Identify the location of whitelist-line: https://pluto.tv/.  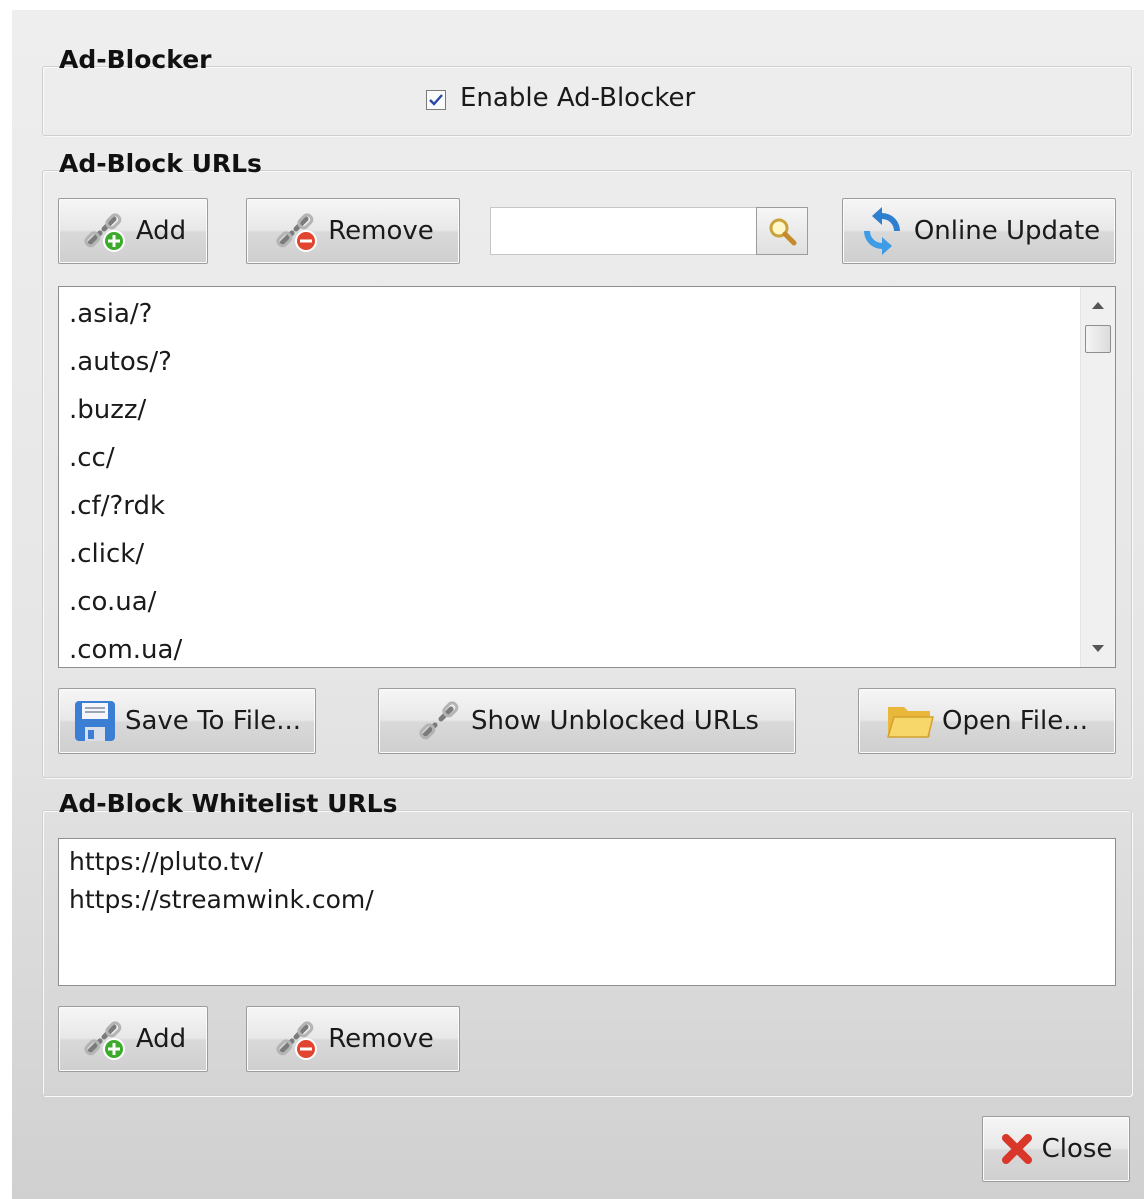
(166, 861).